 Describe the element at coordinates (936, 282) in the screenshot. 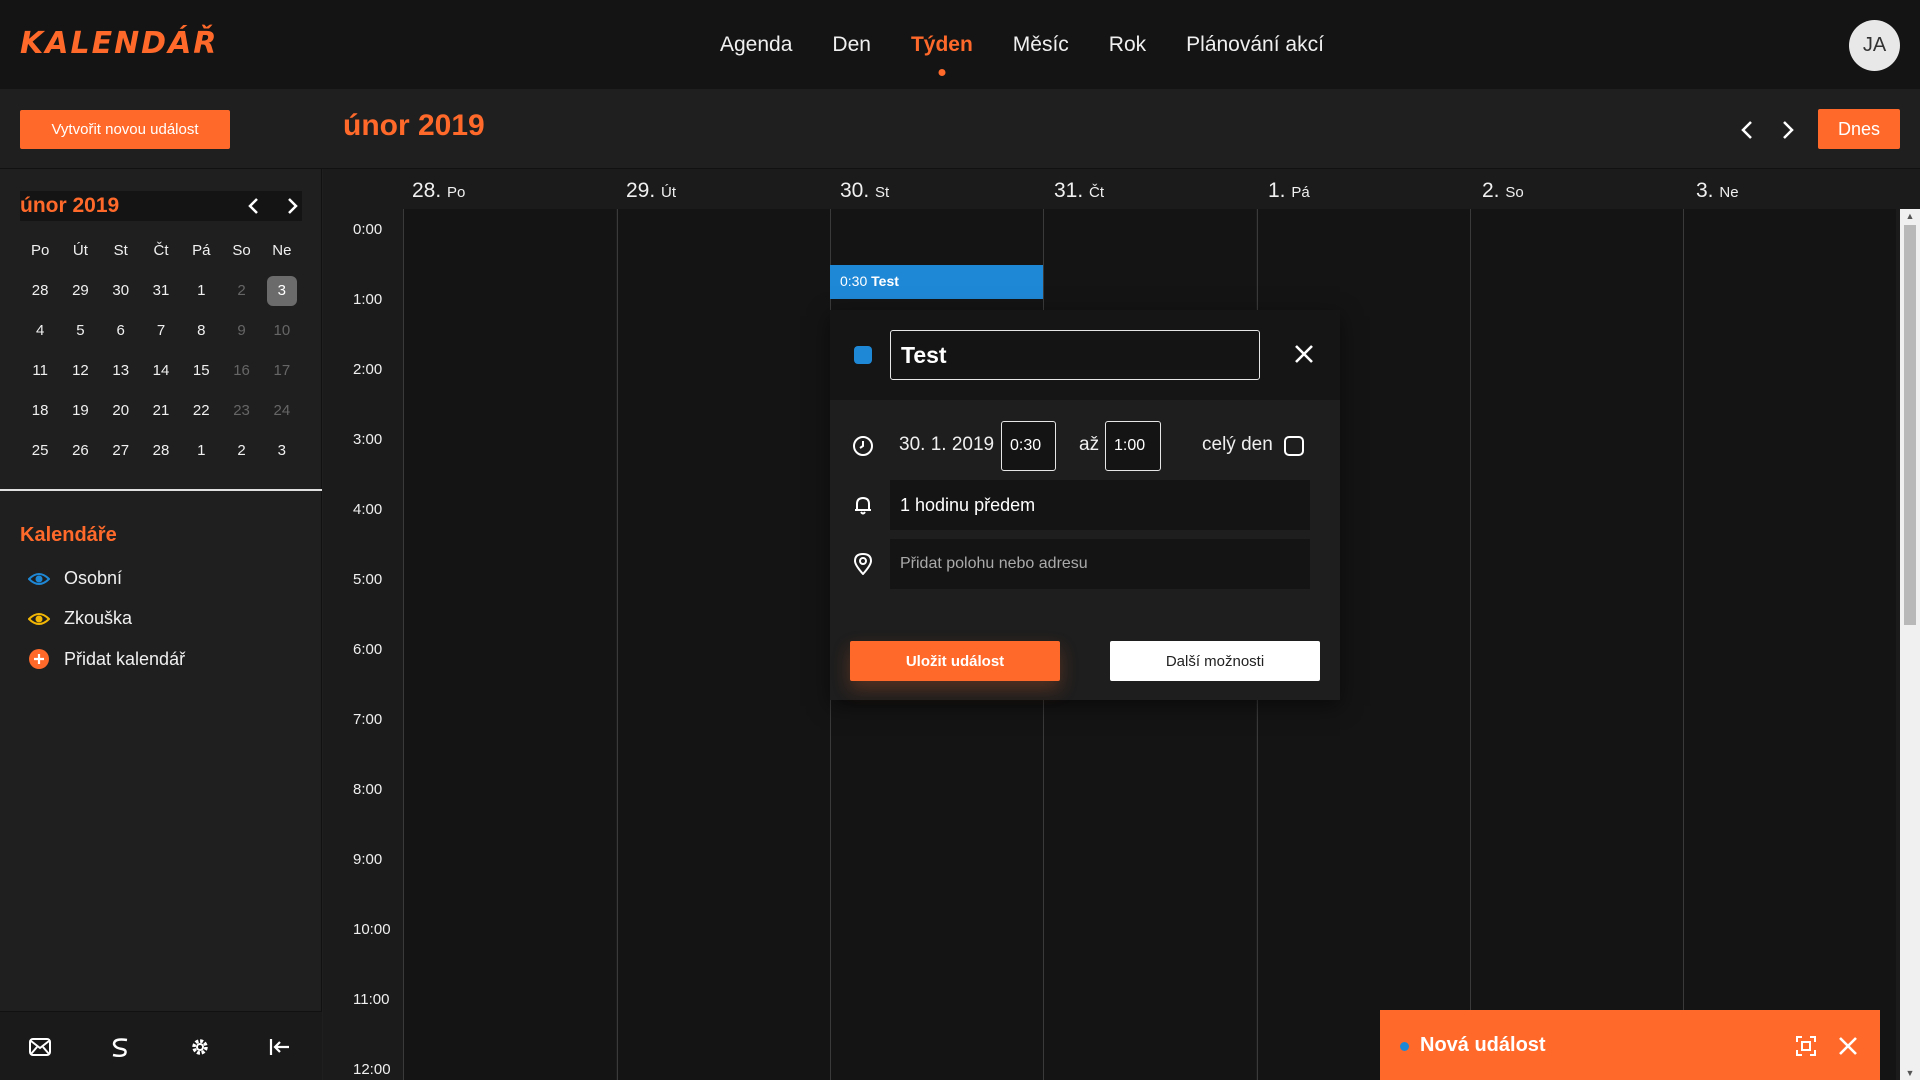

I see `event-block: 0:30 Test` at that location.